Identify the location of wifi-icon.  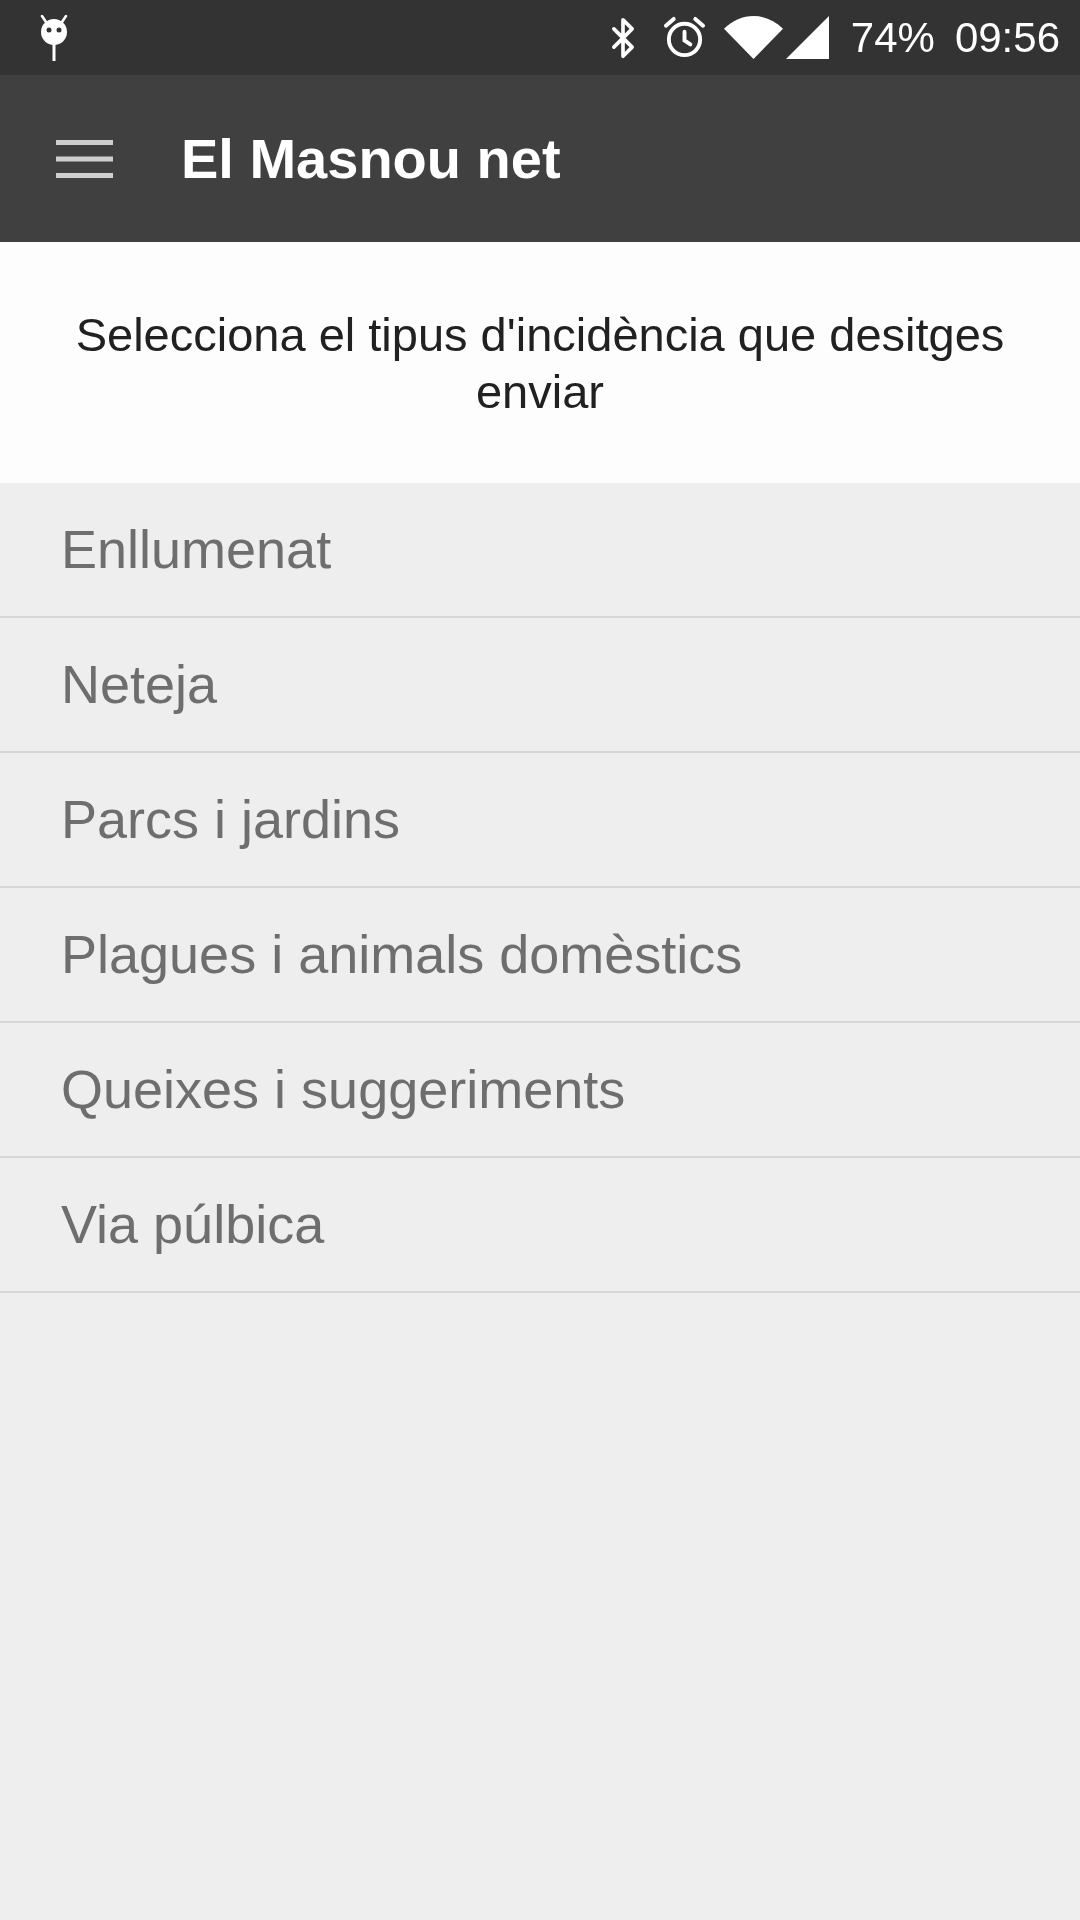
(753, 37).